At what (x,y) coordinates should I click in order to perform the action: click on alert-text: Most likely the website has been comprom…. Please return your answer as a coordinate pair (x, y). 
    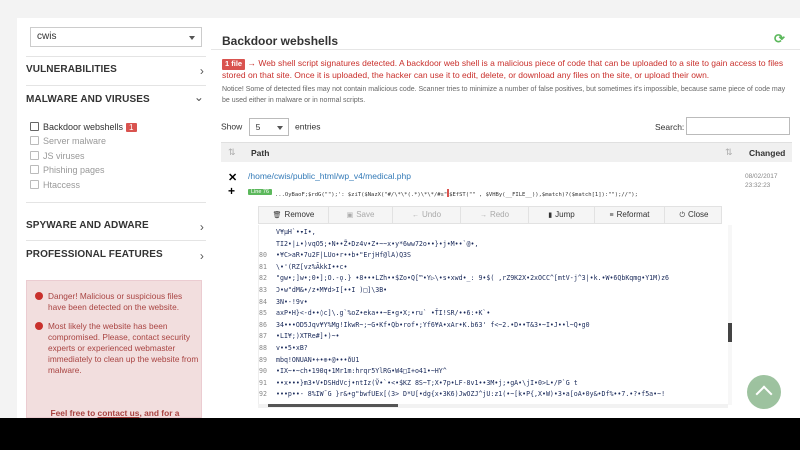
    Looking at the image, I should click on (123, 348).